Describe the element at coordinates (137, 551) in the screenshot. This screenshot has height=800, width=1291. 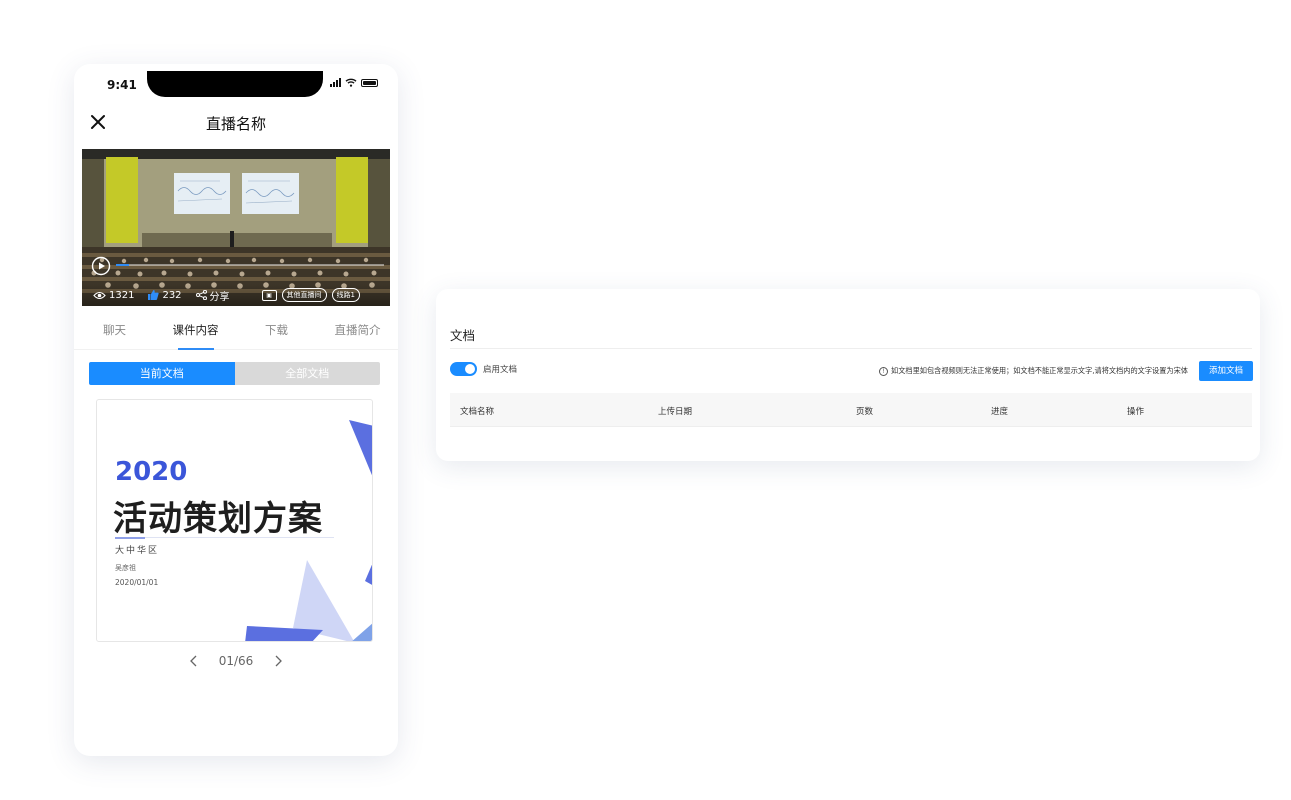
I see `slide-region: 大中华区` at that location.